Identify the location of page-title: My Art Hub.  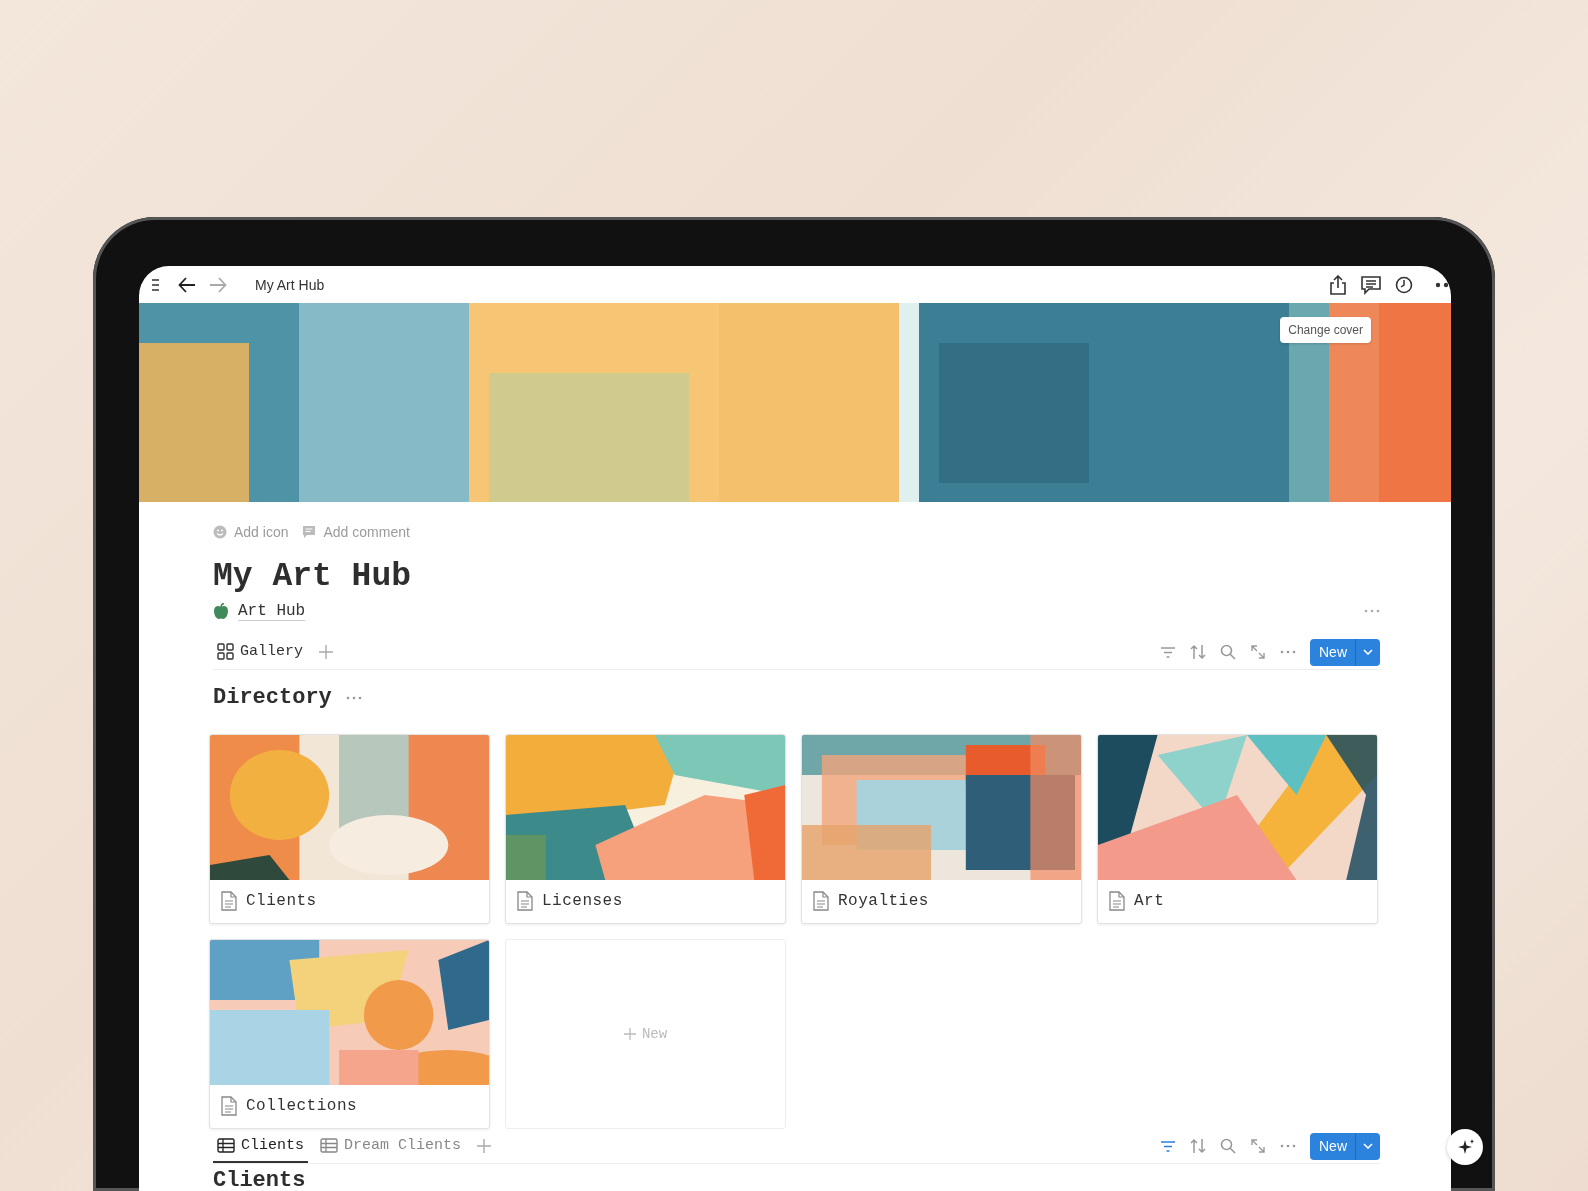
(290, 284).